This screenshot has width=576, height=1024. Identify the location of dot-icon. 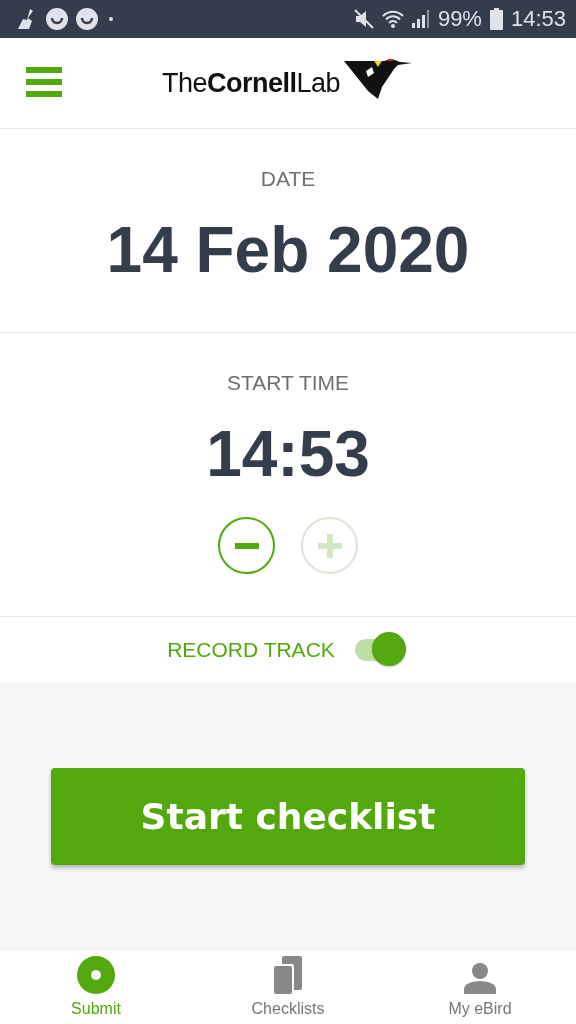
(111, 19).